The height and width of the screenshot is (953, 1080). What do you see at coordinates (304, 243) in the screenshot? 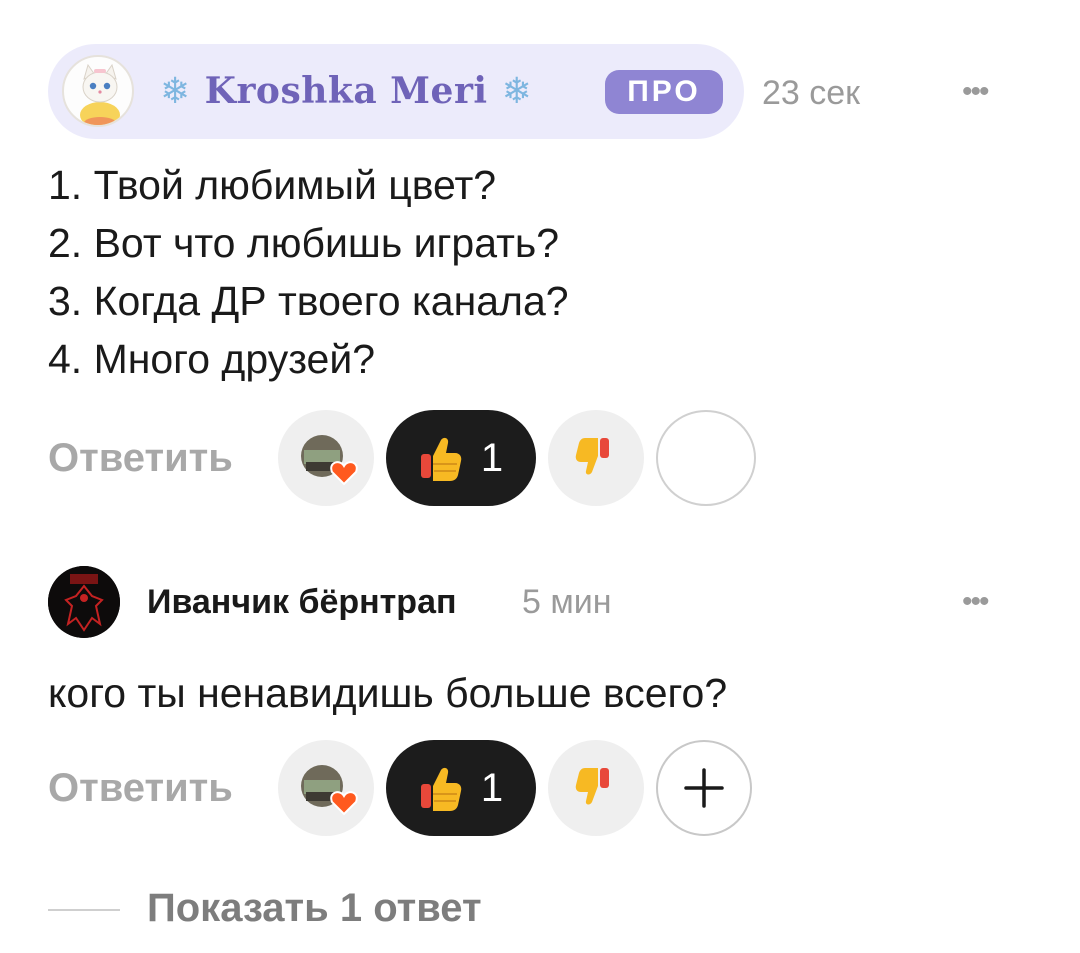
I see `comment-line: 2. Вот что любишь играть?` at bounding box center [304, 243].